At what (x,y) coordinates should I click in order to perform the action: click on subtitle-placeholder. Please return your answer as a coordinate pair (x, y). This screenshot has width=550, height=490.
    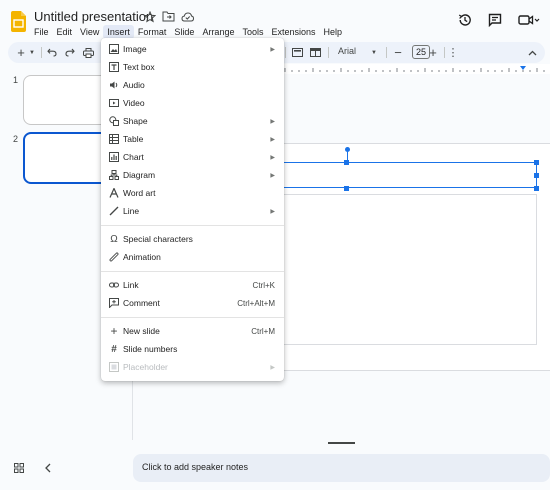
    Looking at the image, I should click on (410, 269).